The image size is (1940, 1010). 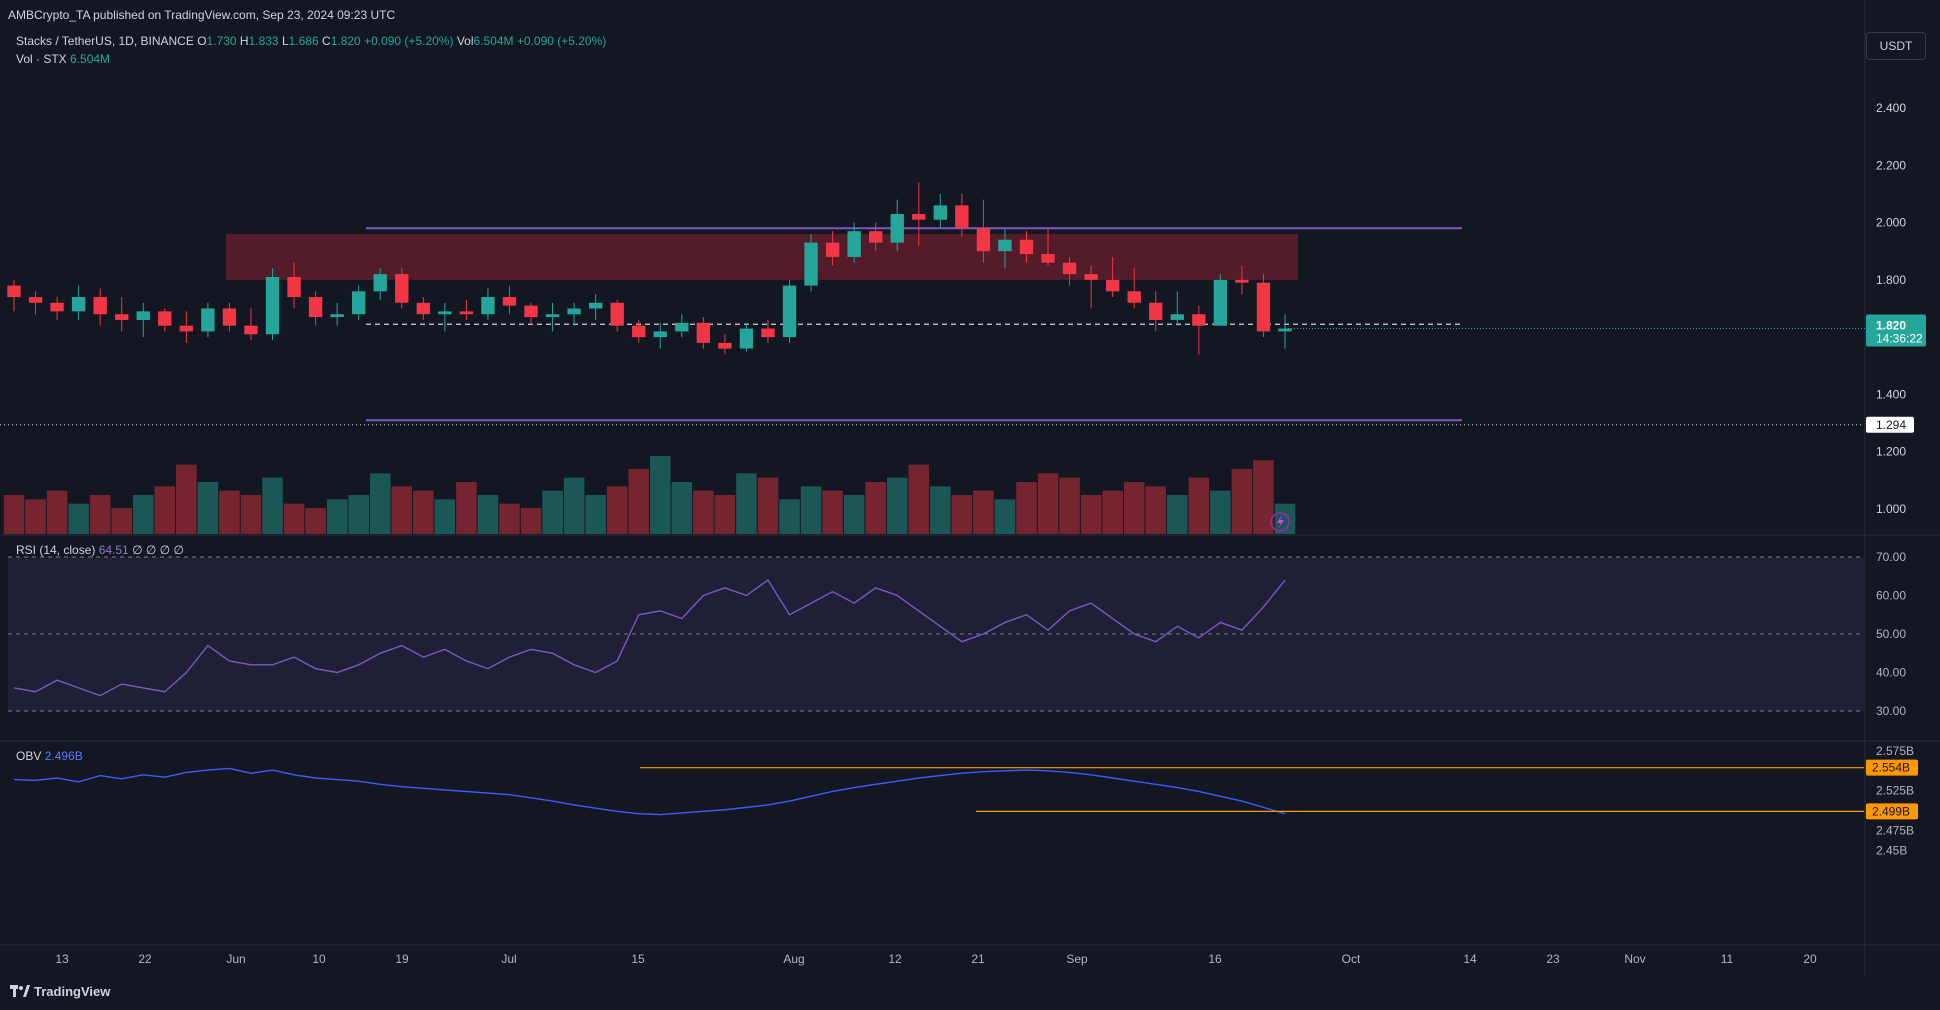 I want to click on obv-line, so click(x=649, y=791).